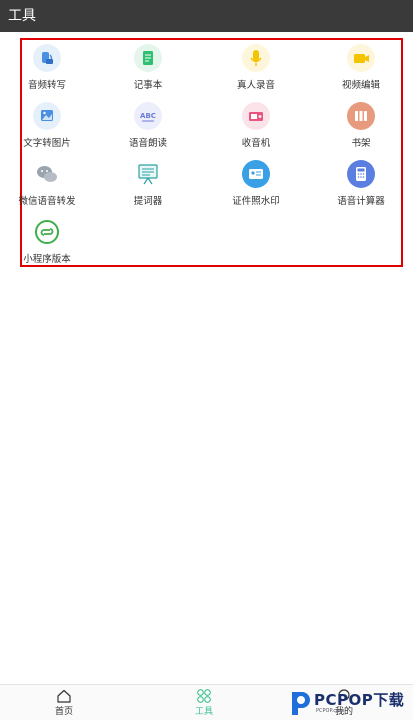  I want to click on tool-wechat-voice: 微信语音转发, so click(47, 189).